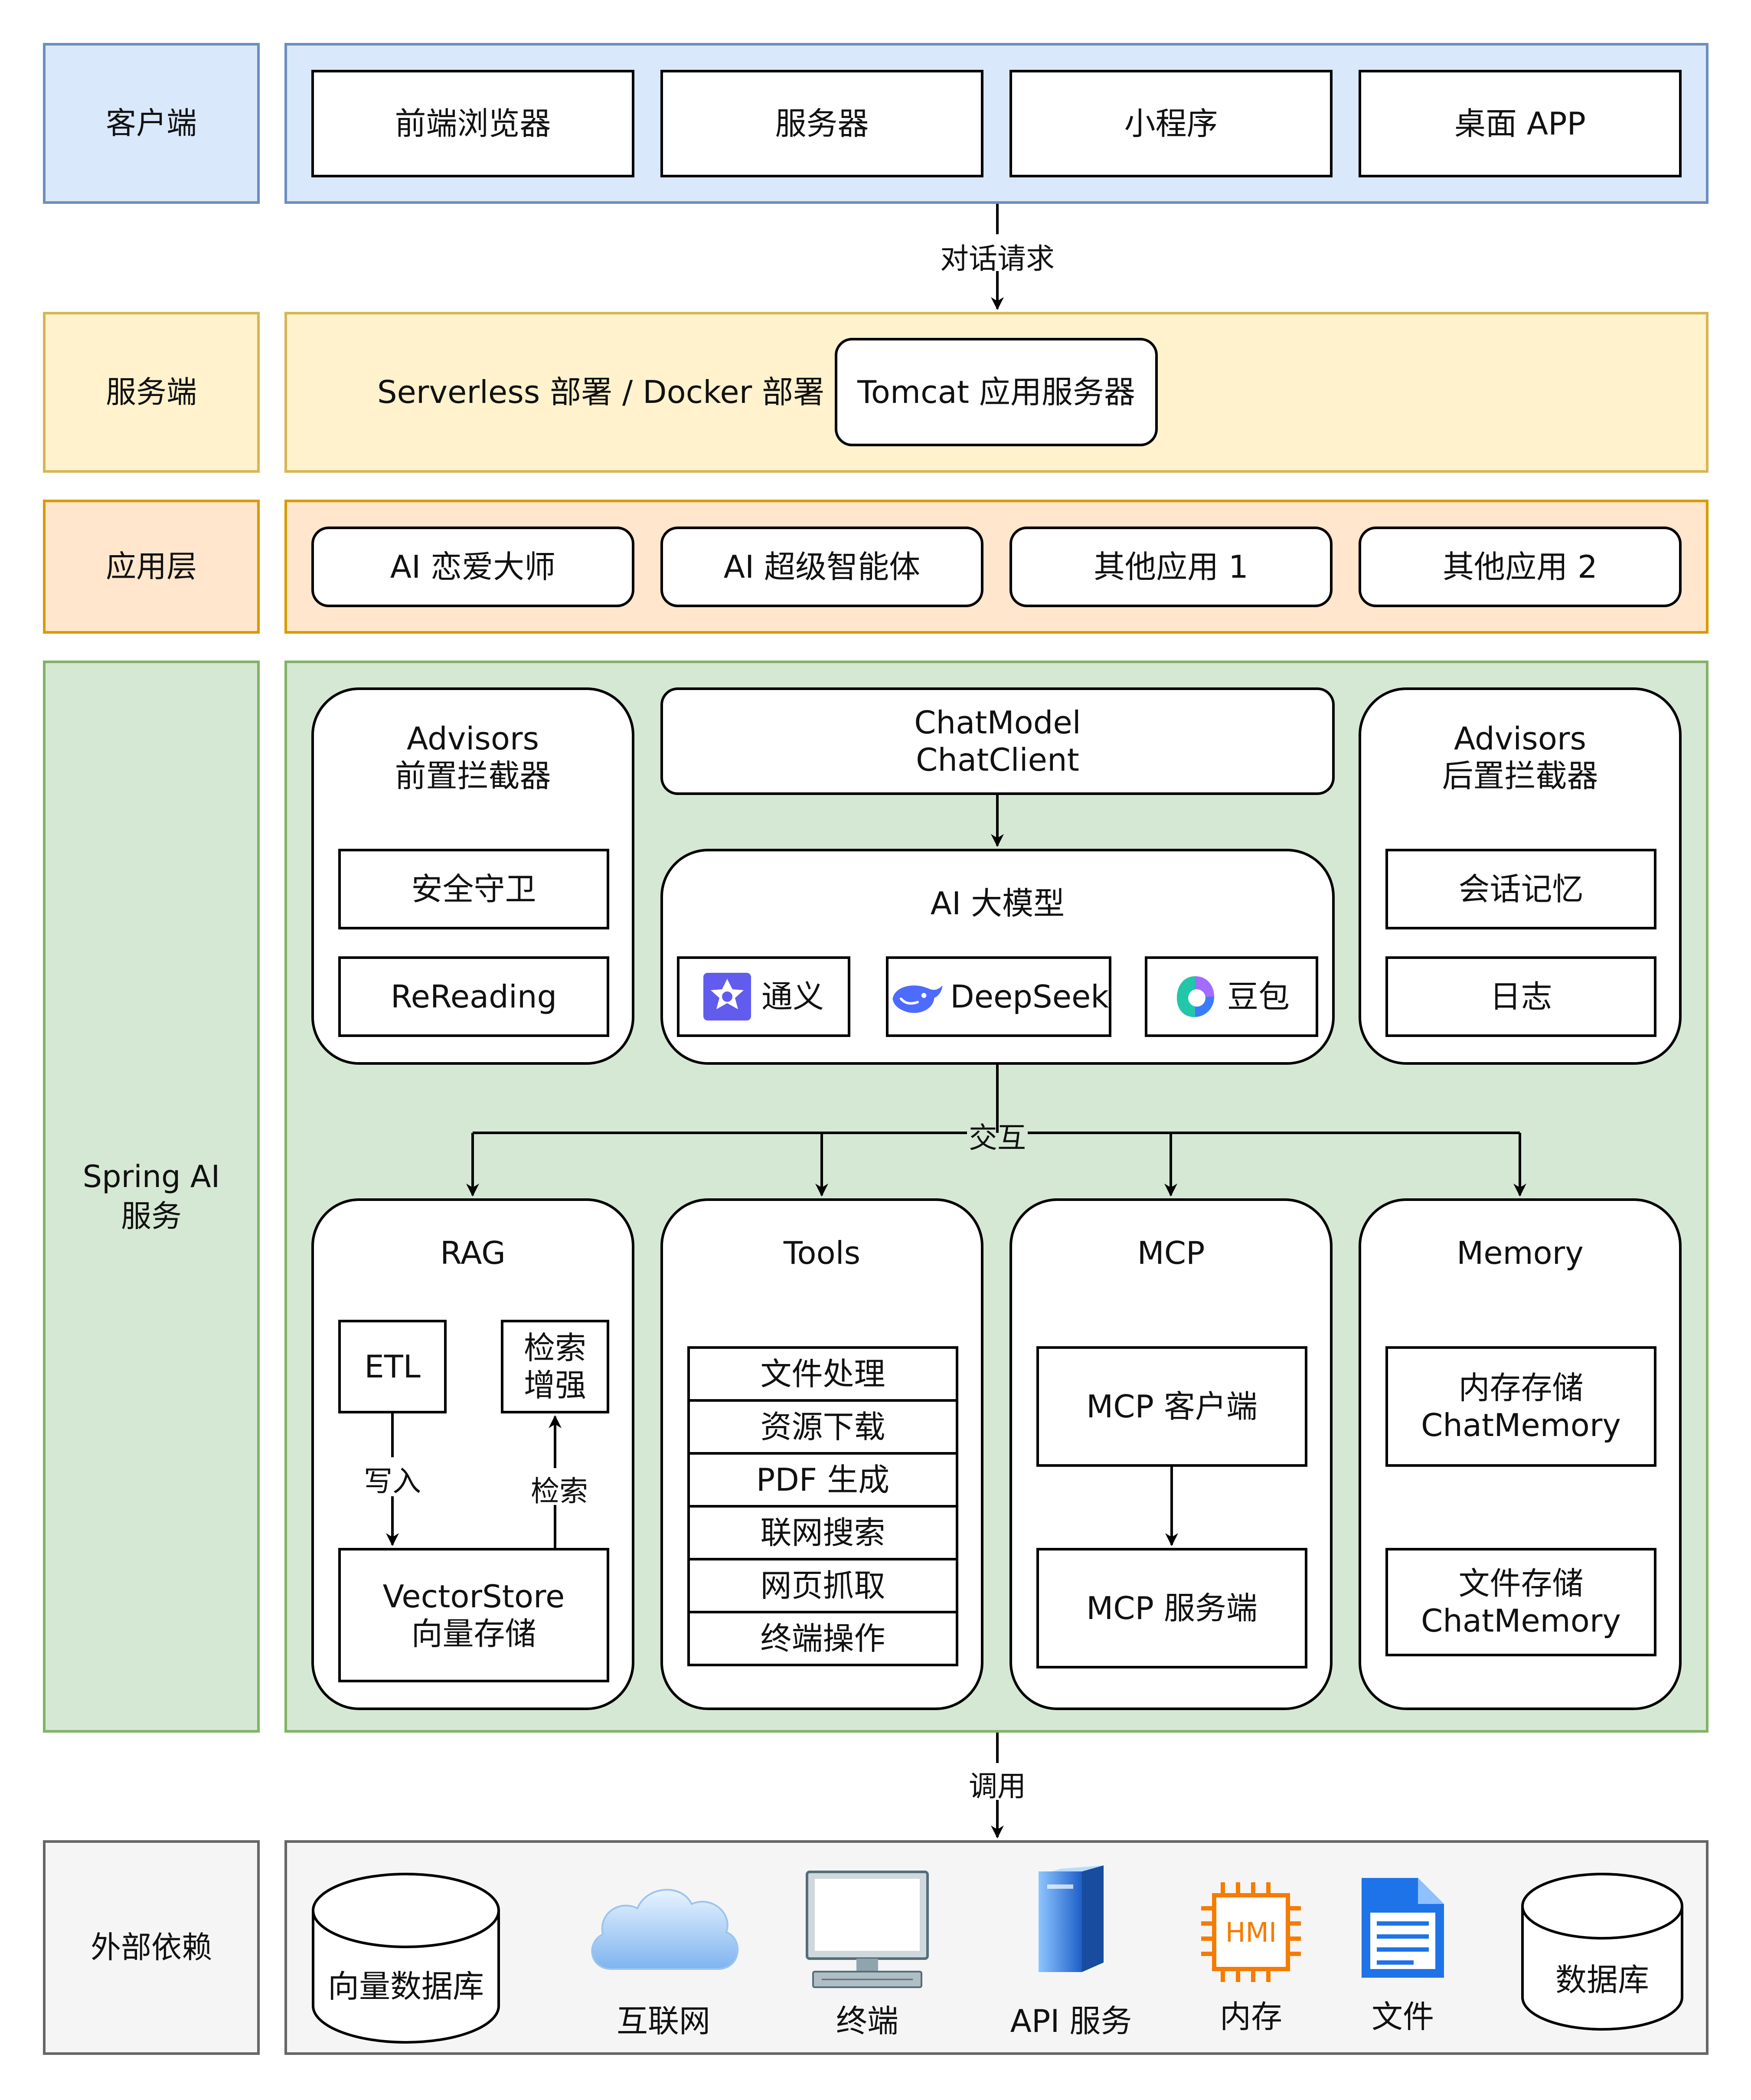 This screenshot has height=2100, width=1751. Describe the element at coordinates (1431, 1891) in the screenshot. I see `file-fold` at that location.